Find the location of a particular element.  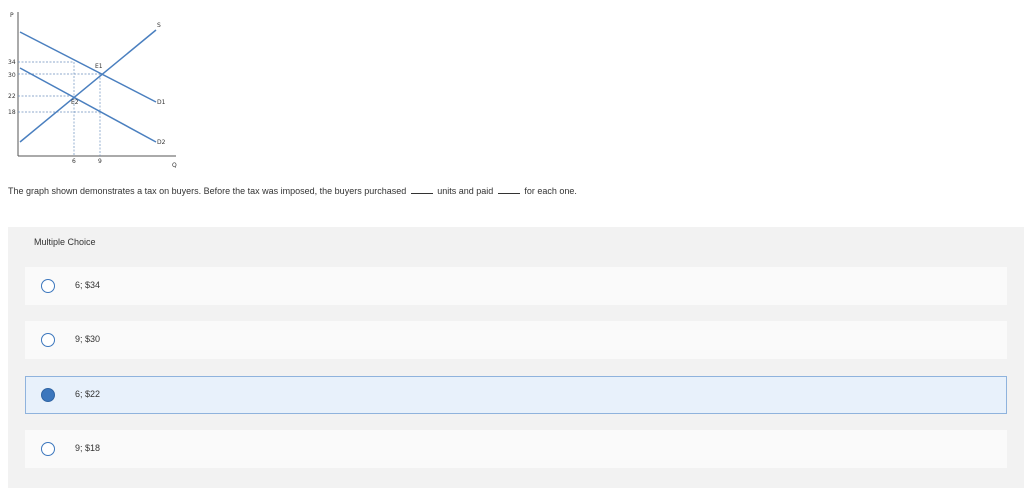

eq2-label: E2 is located at coordinates (75, 102).